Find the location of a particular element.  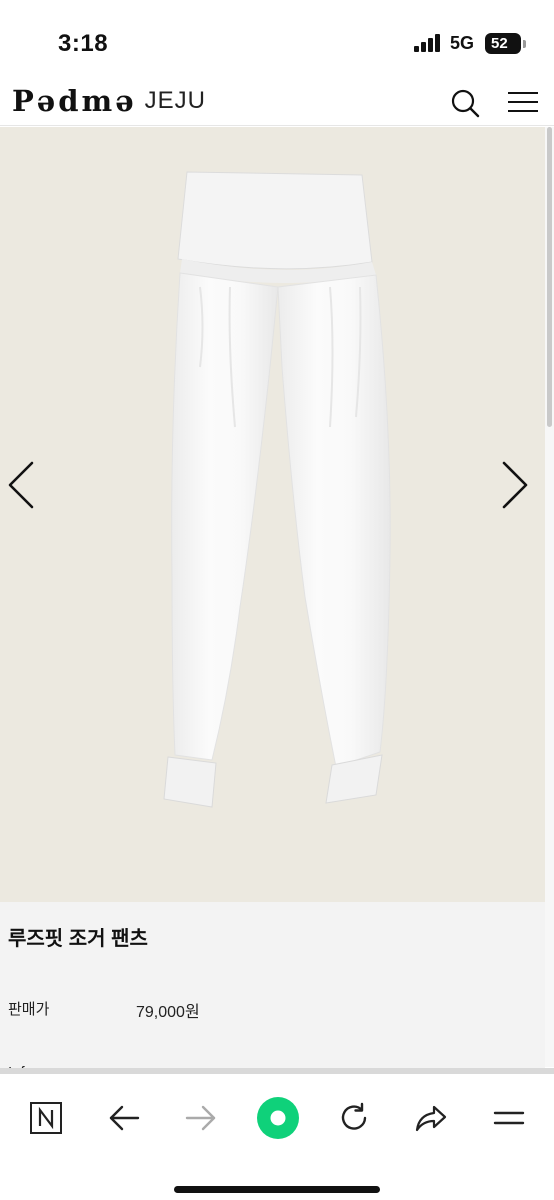

battery-level: 52 is located at coordinates (499, 43).